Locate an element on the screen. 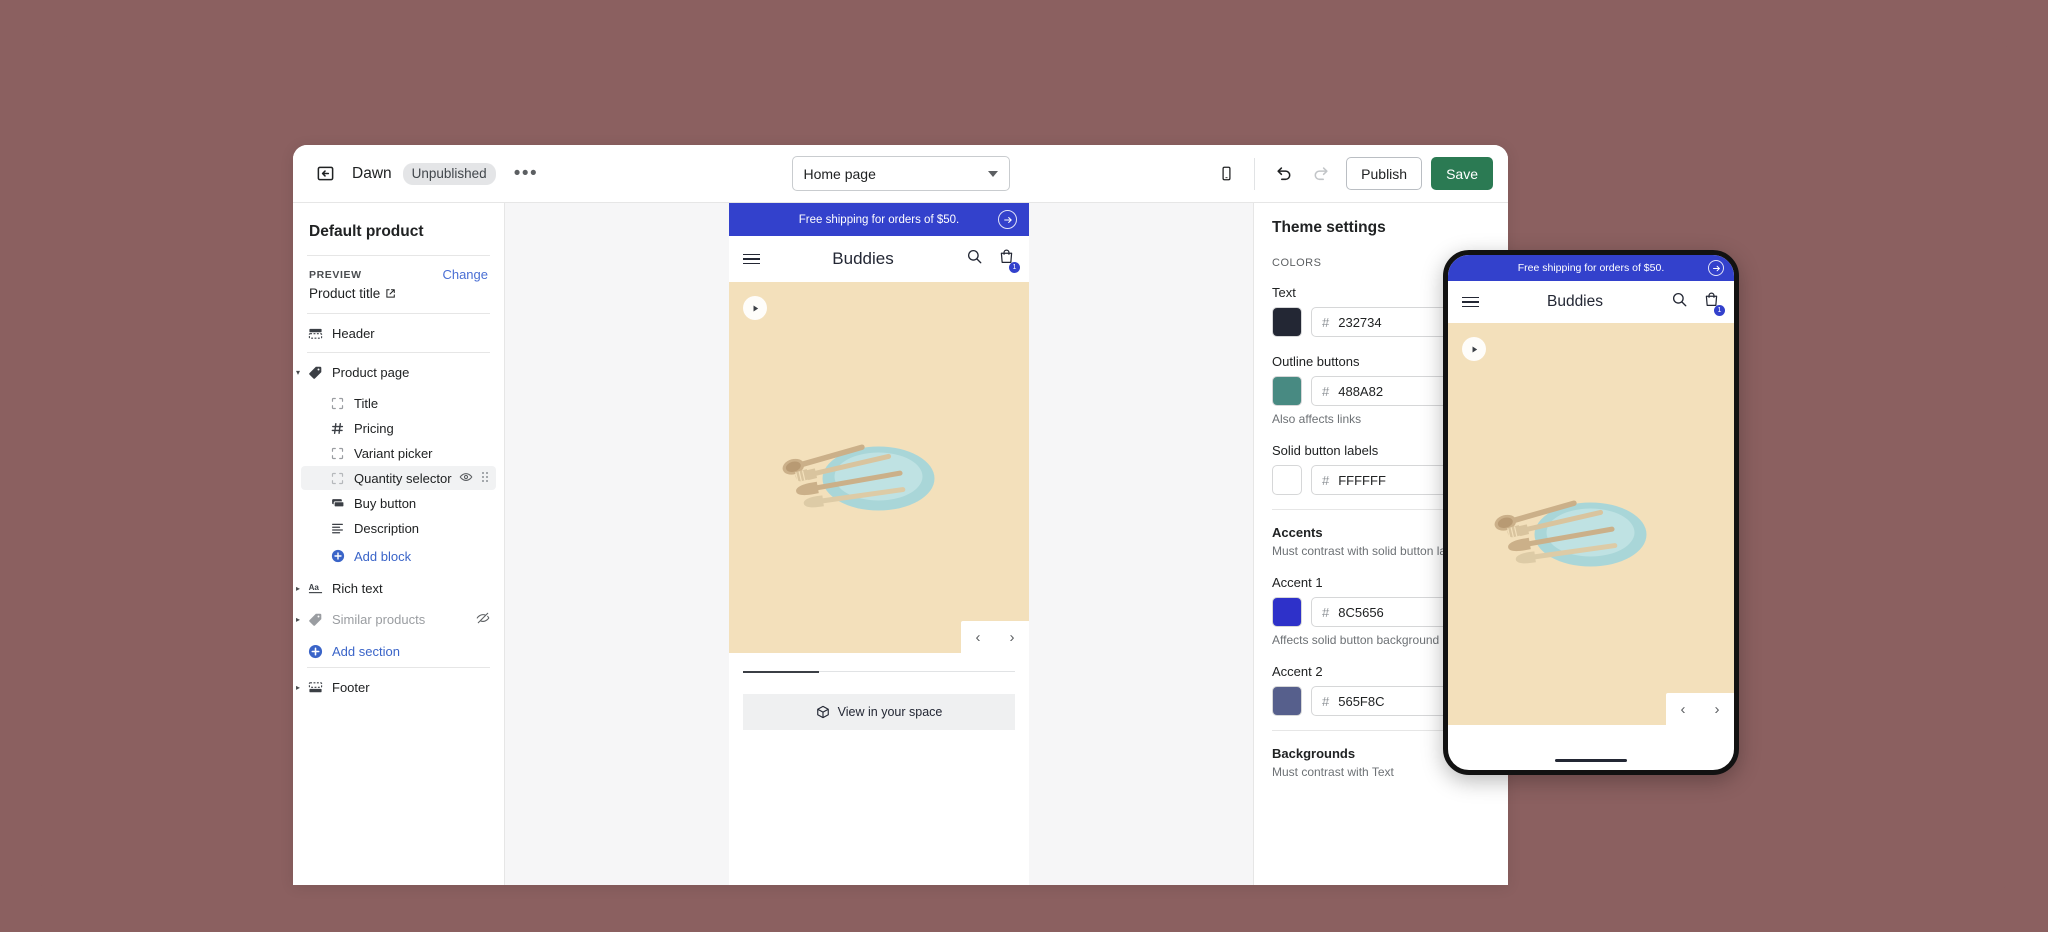  view-in-your-space-button: View in your space is located at coordinates (879, 712).